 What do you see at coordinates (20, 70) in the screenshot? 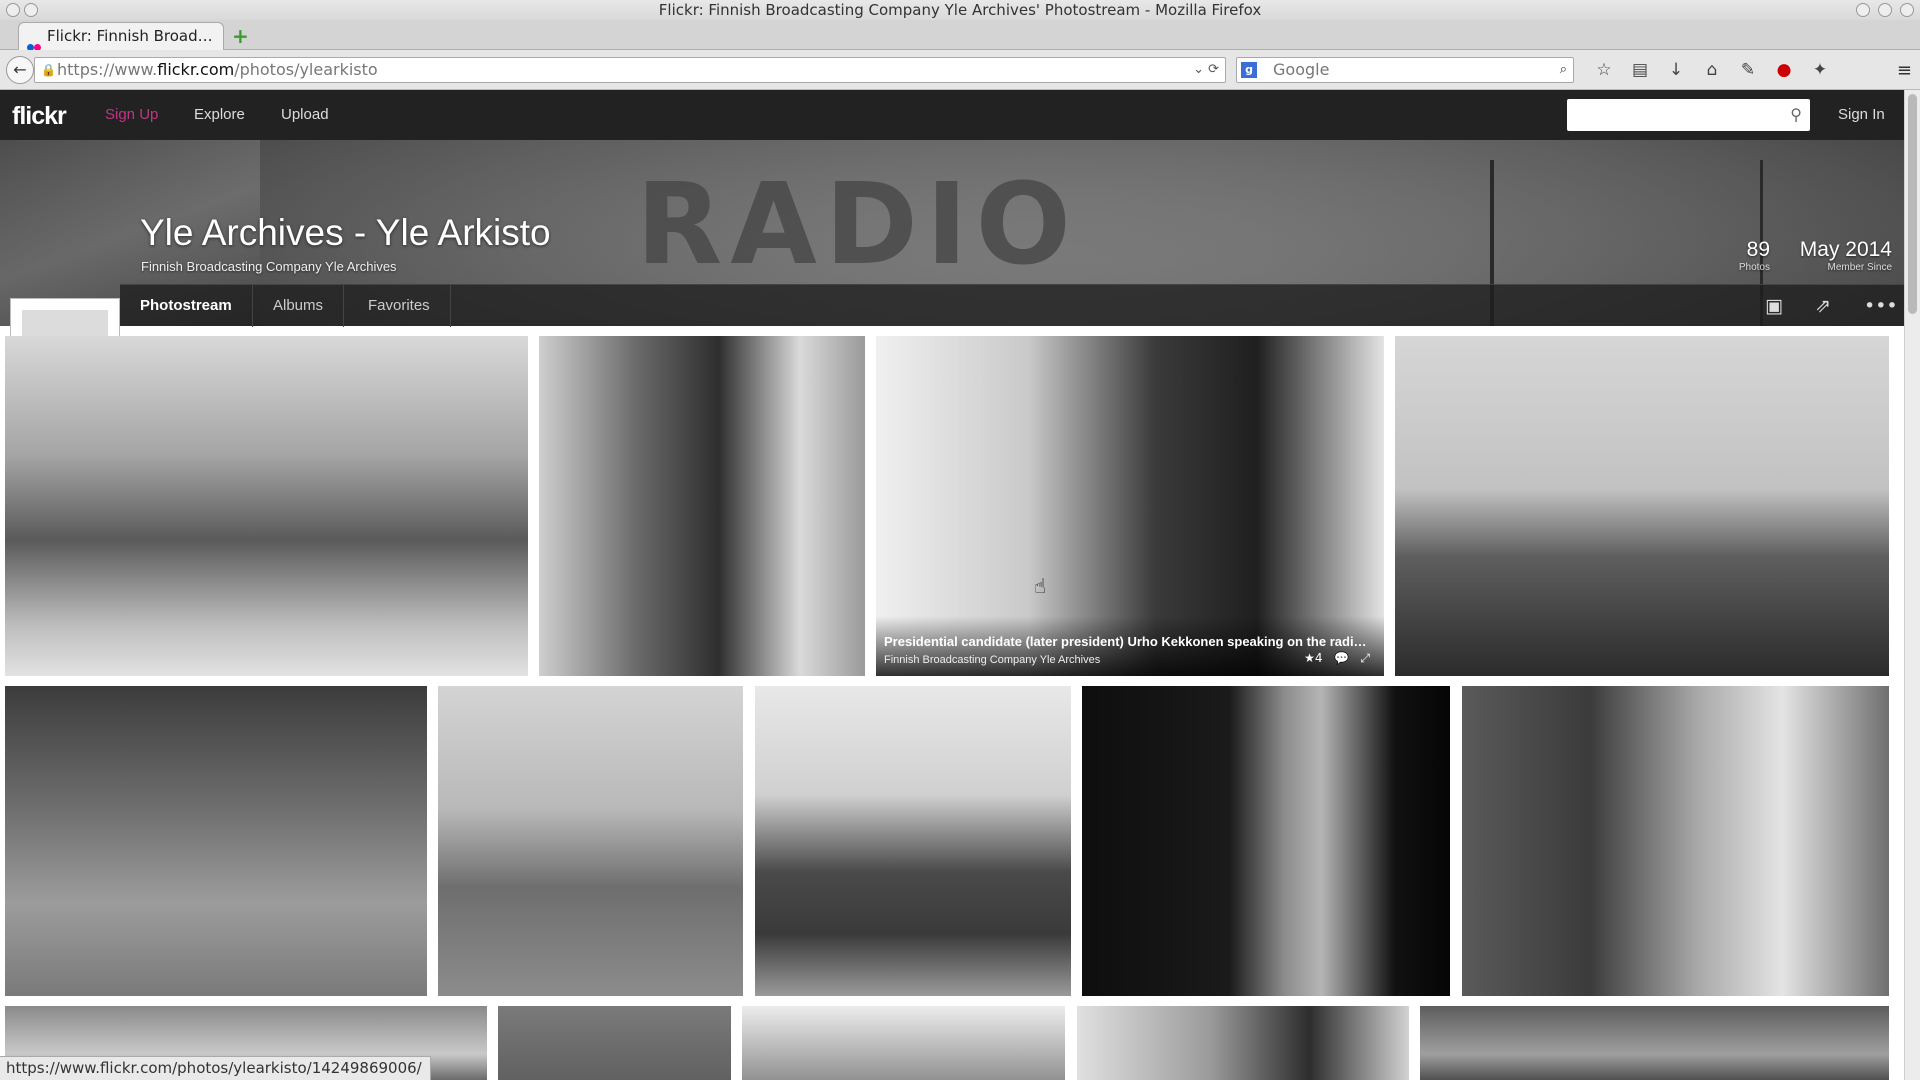
I see `back-button: ←` at bounding box center [20, 70].